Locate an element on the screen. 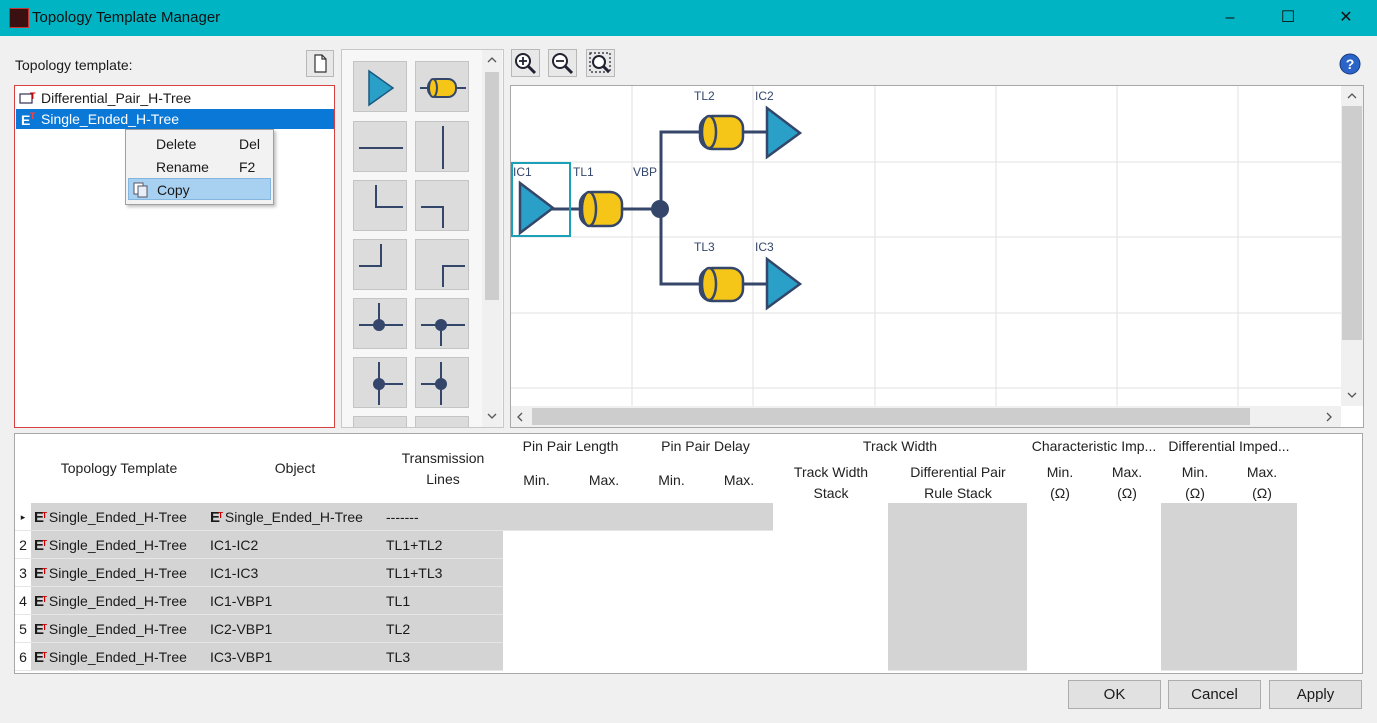 This screenshot has width=1377, height=723. palette-hline-button is located at coordinates (380, 146).